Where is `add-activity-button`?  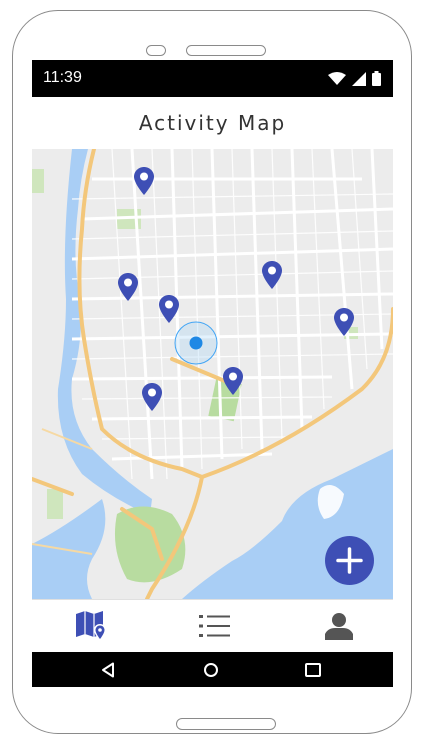
add-activity-button is located at coordinates (349, 560).